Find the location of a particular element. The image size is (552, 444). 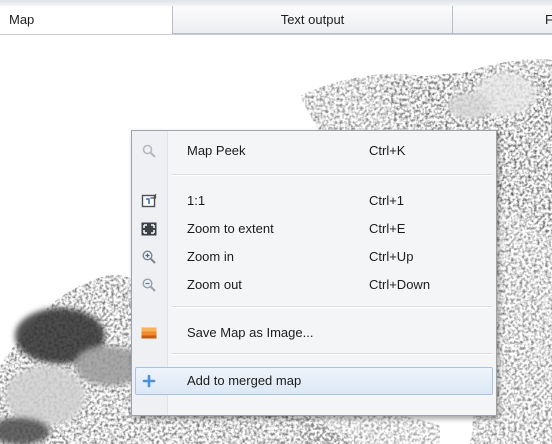

zoom-extent-icon is located at coordinates (149, 229).